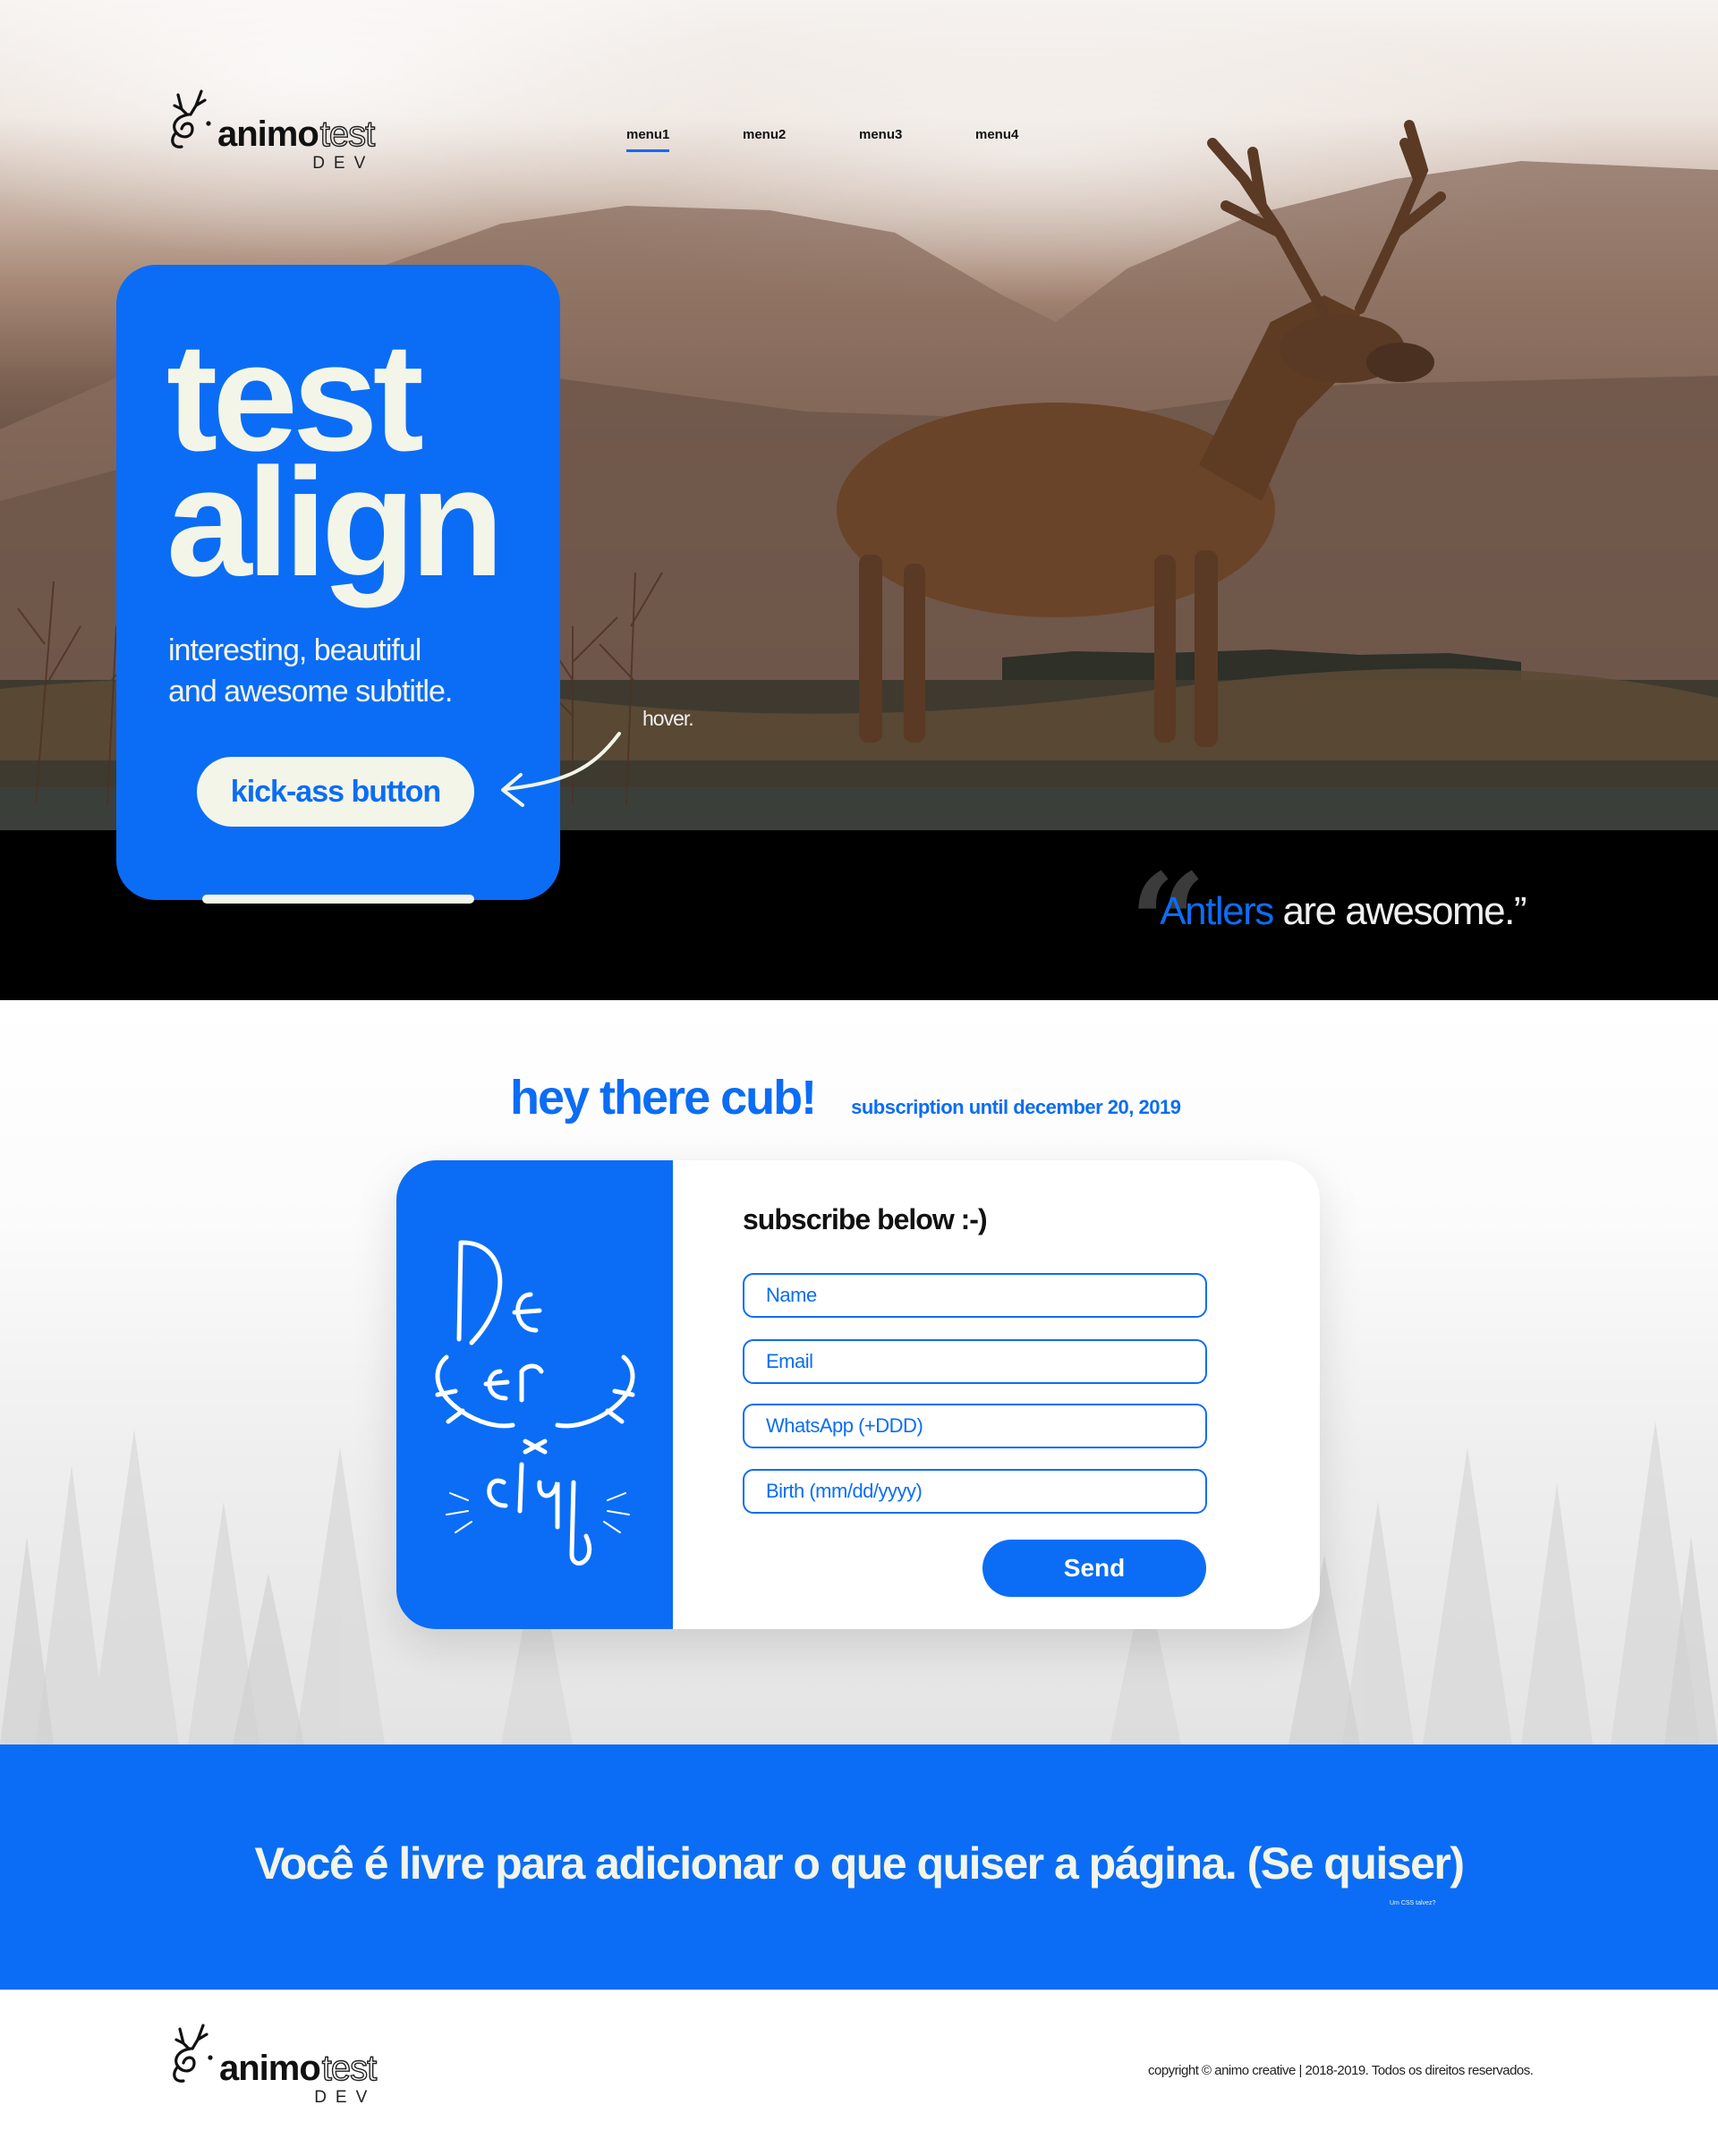 The width and height of the screenshot is (1718, 2156). Describe the element at coordinates (917, 134) in the screenshot. I see `nav-item-menu3: menu3` at that location.